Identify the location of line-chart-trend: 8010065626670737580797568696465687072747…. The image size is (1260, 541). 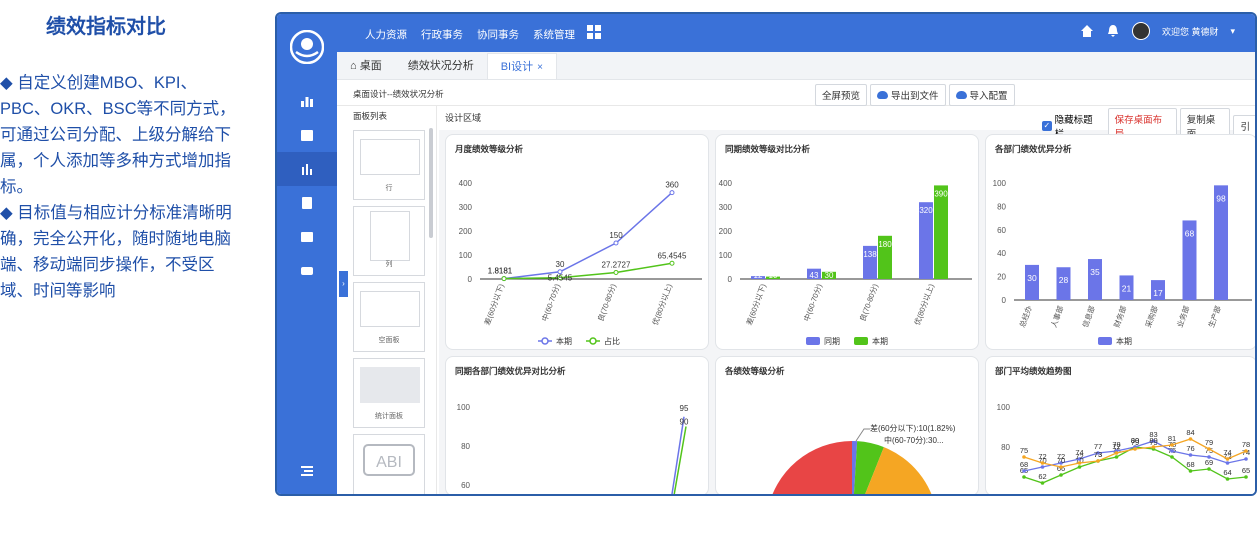
(1123, 444).